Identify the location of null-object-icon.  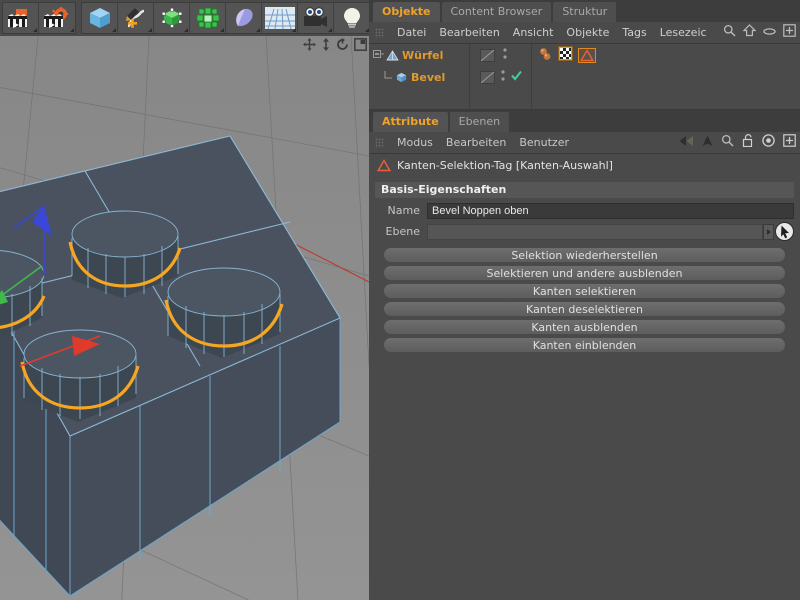
(392, 55).